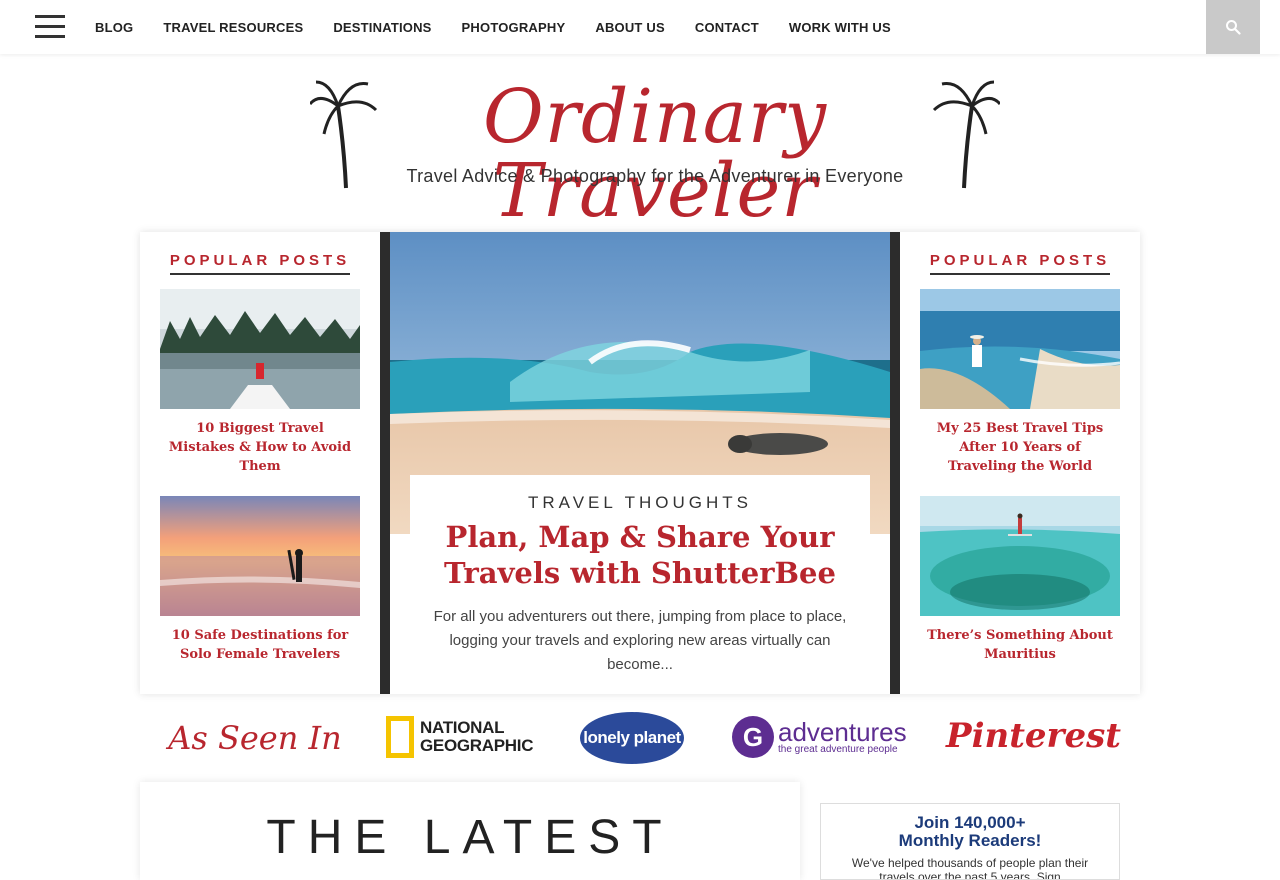 The image size is (1280, 880). Describe the element at coordinates (840, 27) in the screenshot. I see `nav-work-with-us: WORK WITH US` at that location.